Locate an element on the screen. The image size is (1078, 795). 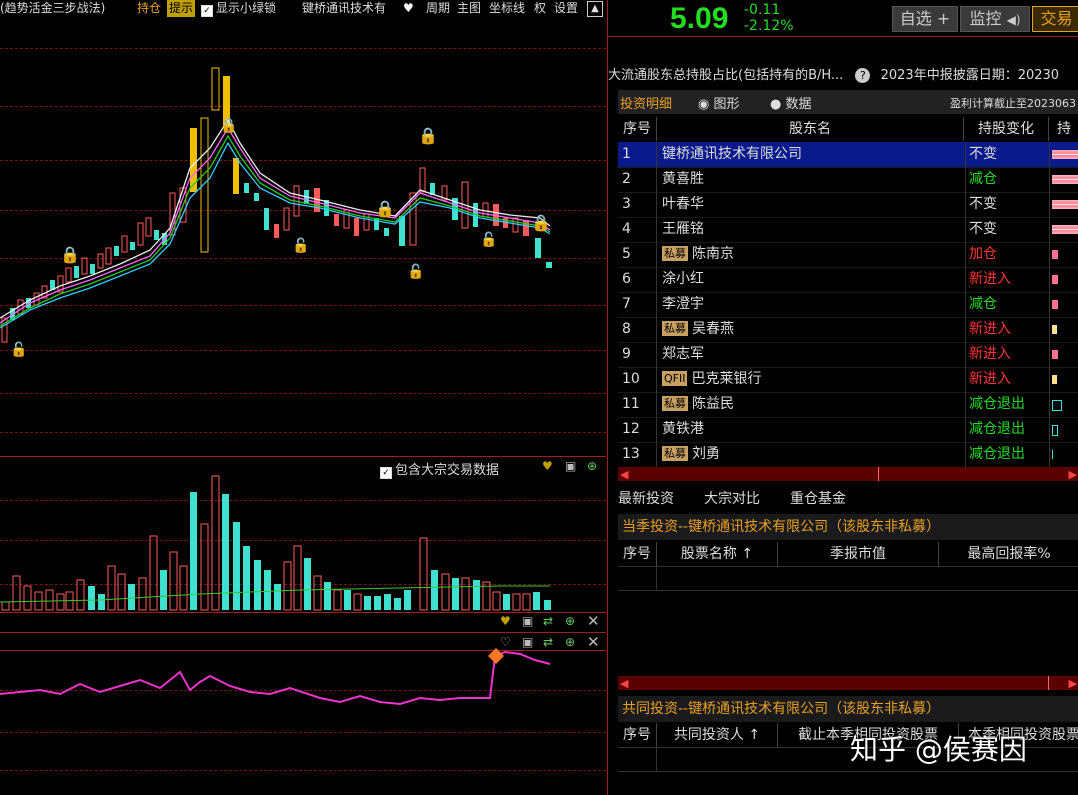
table-row: 4 王雁铭 不变 is located at coordinates (848, 230).